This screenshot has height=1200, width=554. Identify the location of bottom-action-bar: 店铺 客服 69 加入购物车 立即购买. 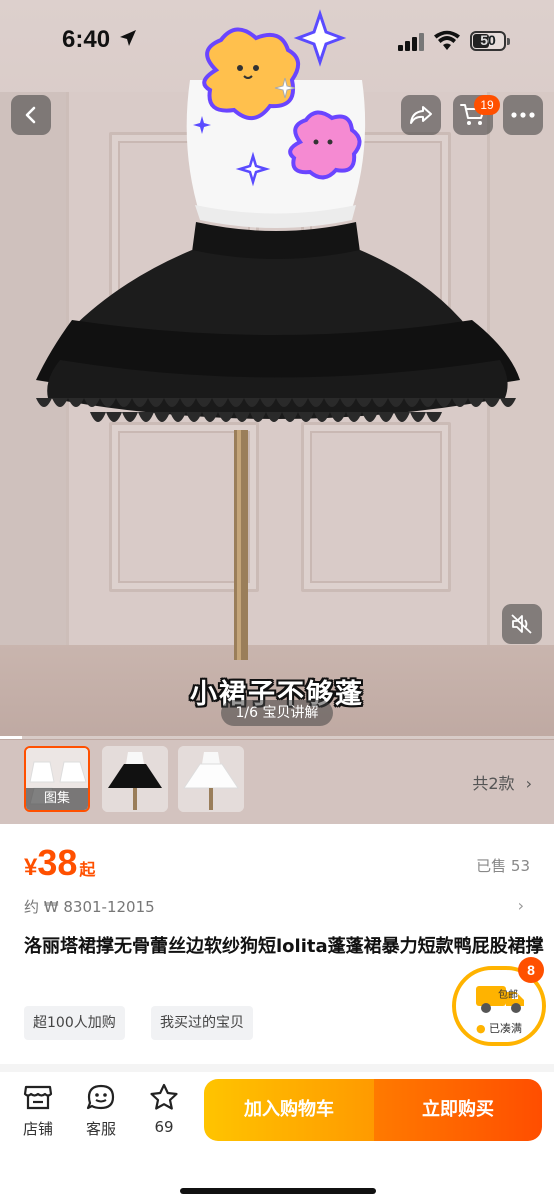
(277, 1136).